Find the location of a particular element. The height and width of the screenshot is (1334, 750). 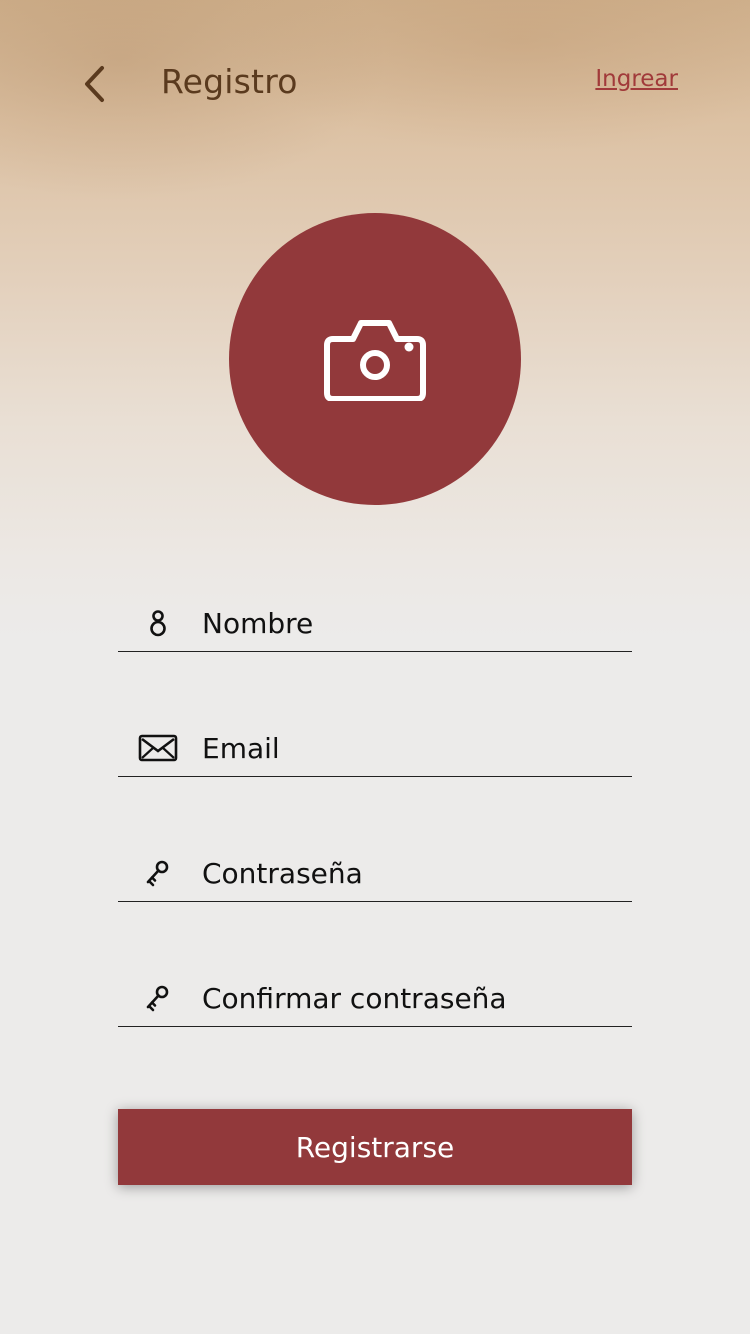

photo-picker-button is located at coordinates (375, 359).